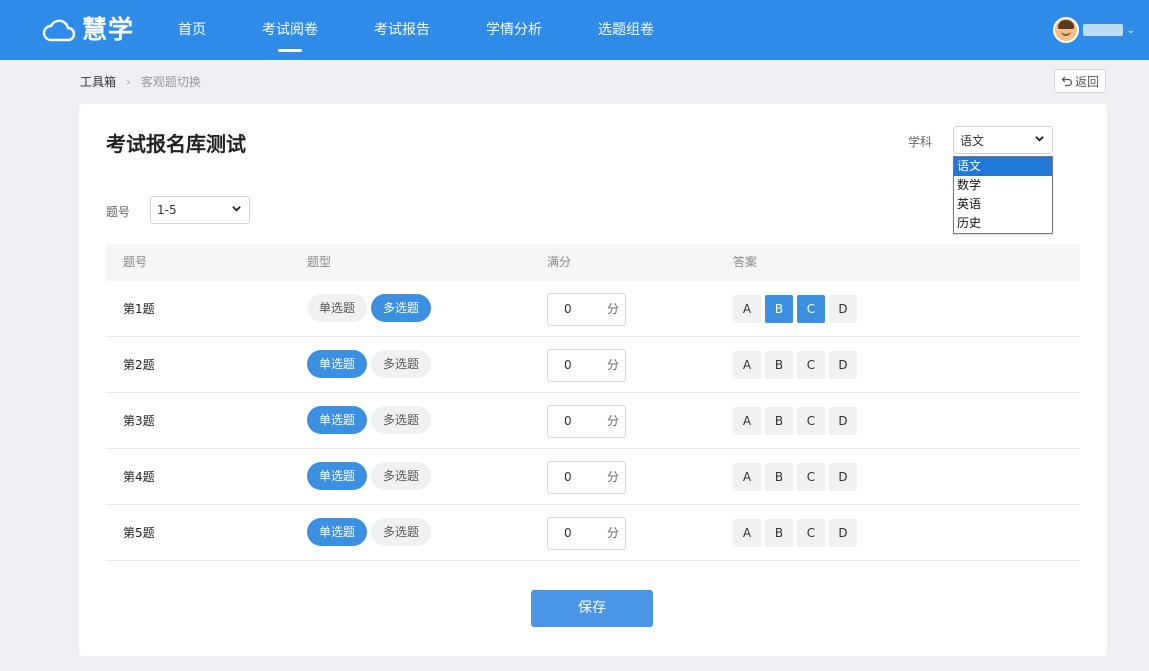 This screenshot has height=671, width=1149. Describe the element at coordinates (972, 140) in the screenshot. I see `subject-select-value: 语文` at that location.